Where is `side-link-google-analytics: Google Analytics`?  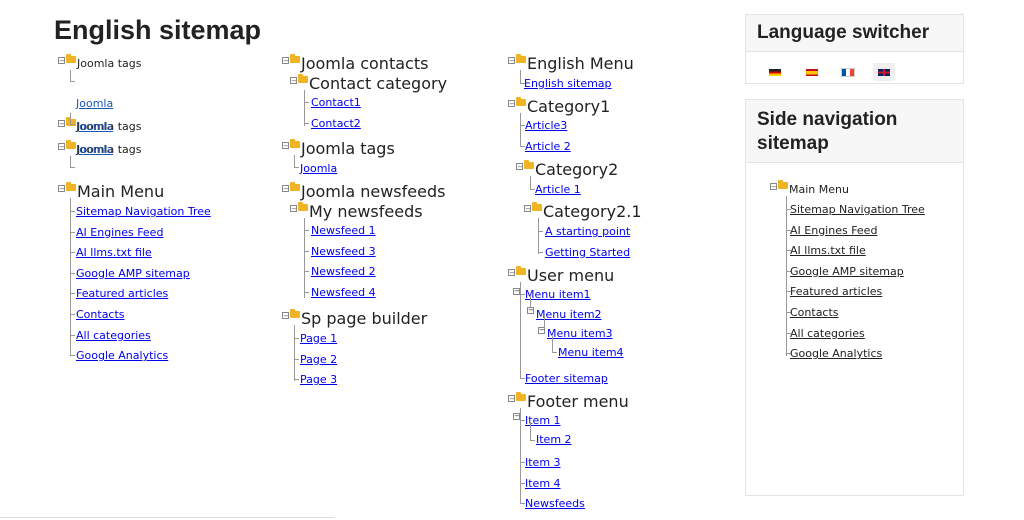 side-link-google-analytics: Google Analytics is located at coordinates (836, 354).